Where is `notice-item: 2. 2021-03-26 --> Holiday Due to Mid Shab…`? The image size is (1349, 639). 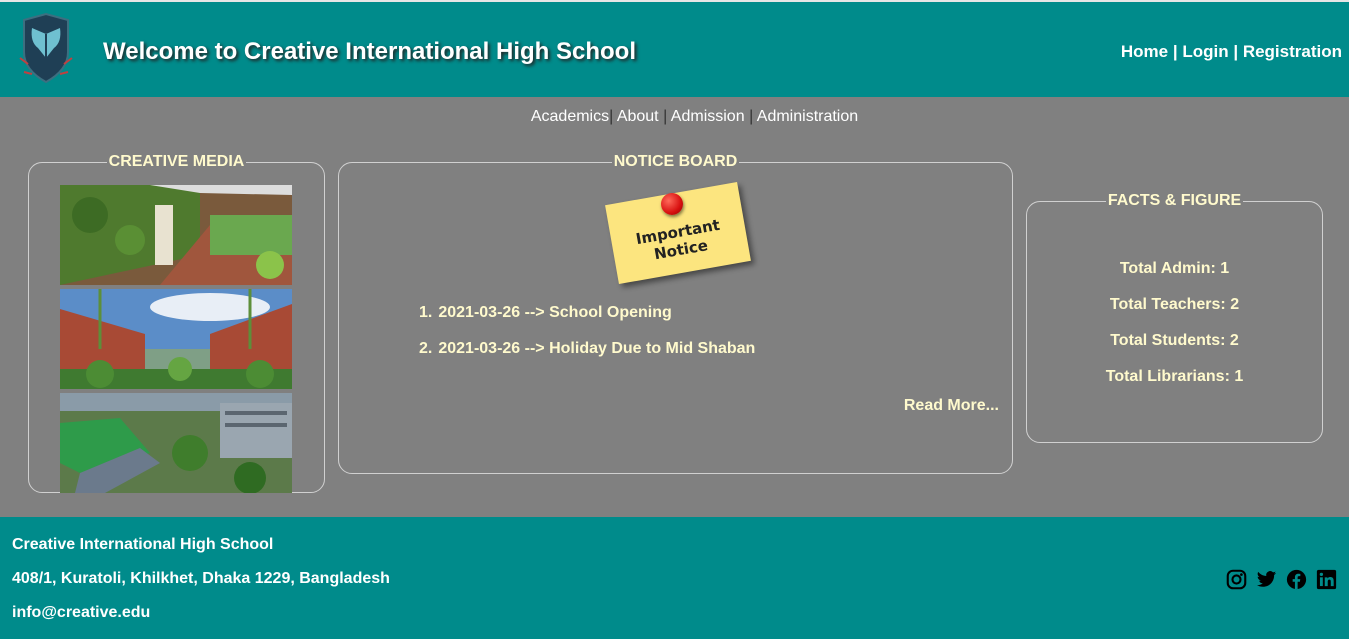
notice-item: 2. 2021-03-26 --> Holiday Due to Mid Shab… is located at coordinates (587, 358).